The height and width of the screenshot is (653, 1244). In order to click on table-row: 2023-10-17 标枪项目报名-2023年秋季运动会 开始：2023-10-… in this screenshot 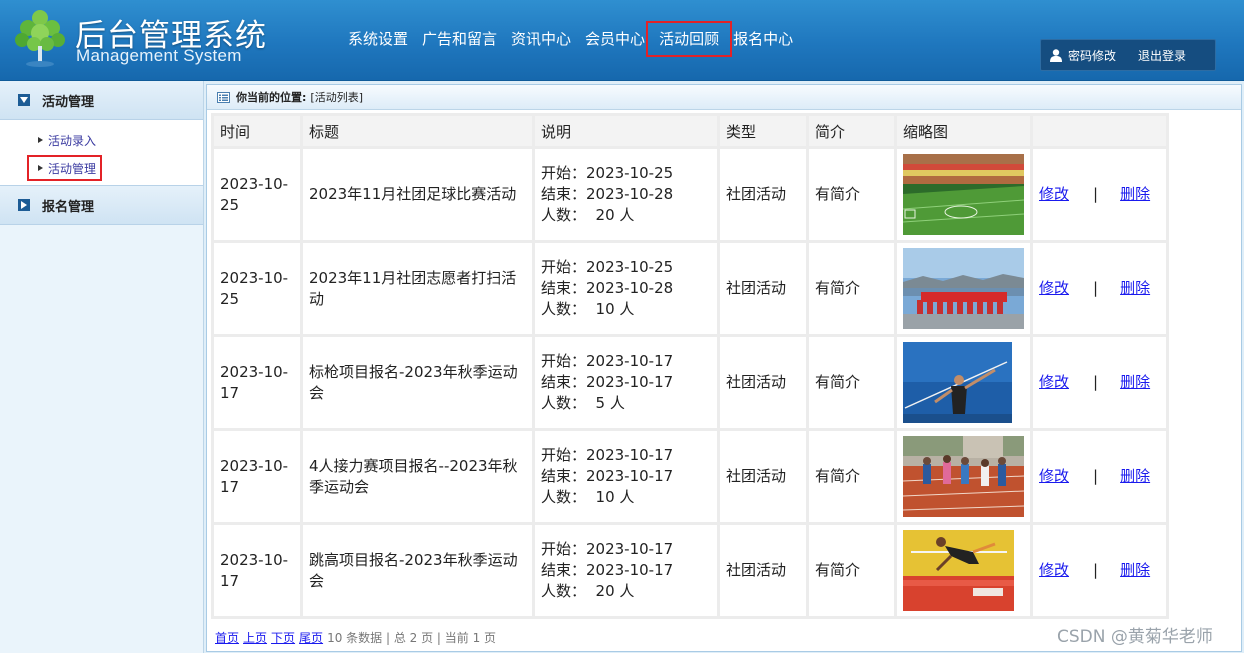, I will do `click(690, 382)`.